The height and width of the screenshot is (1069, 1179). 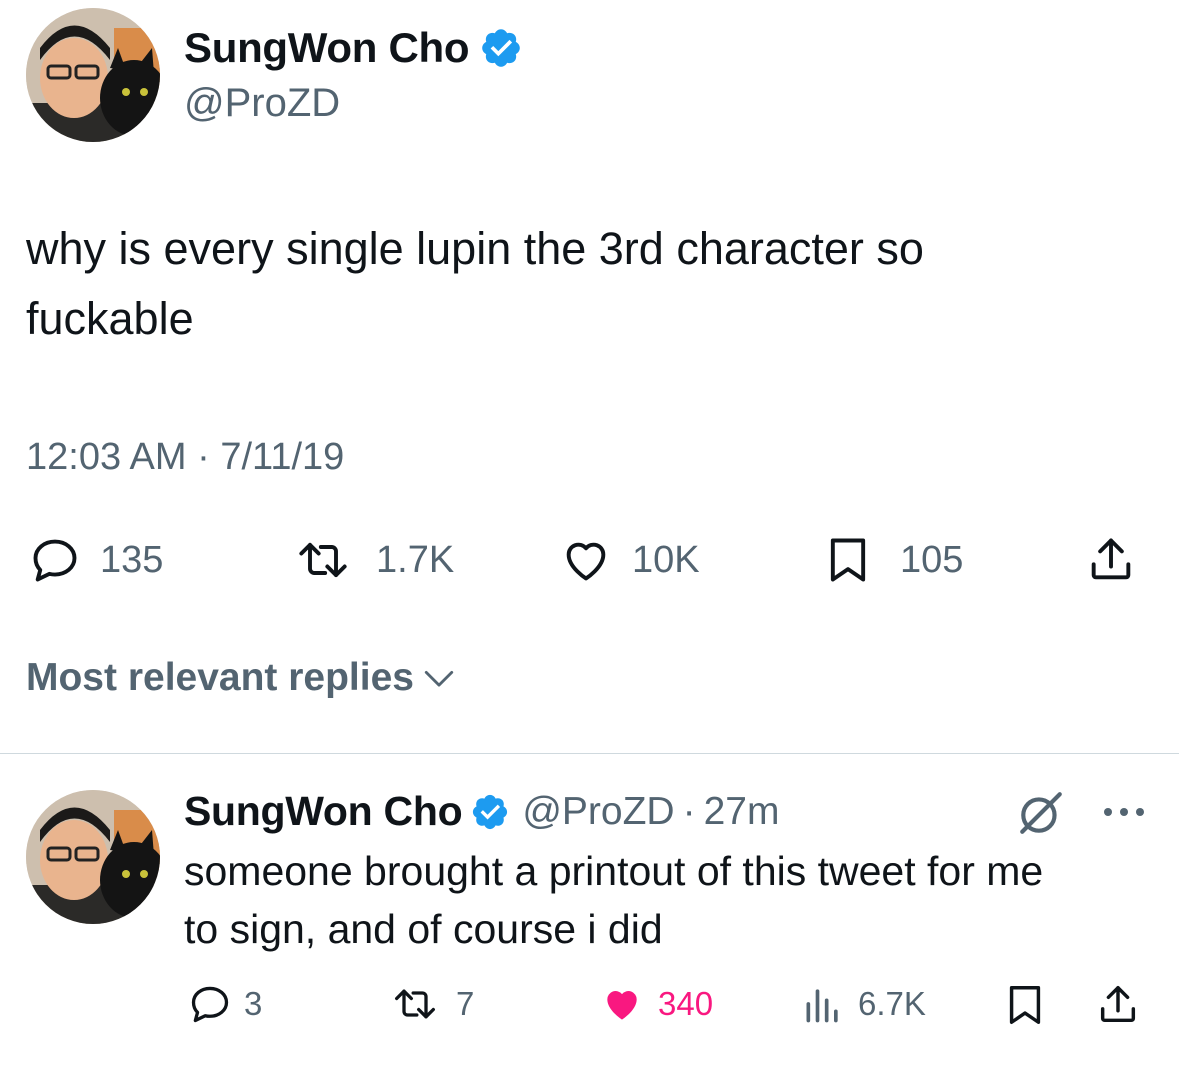 I want to click on author-name: SungWon Cho, so click(x=326, y=48).